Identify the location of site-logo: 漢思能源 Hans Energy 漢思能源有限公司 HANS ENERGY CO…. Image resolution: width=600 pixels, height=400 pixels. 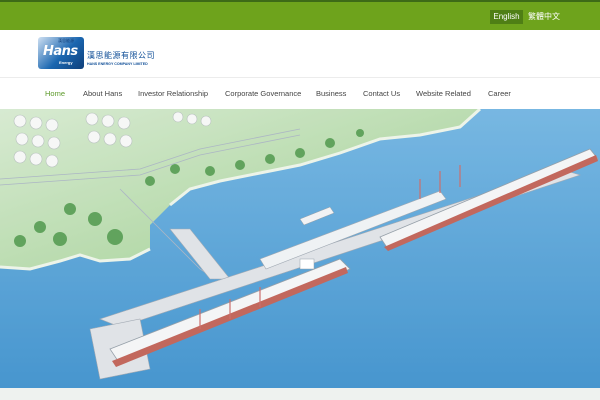
(104, 54).